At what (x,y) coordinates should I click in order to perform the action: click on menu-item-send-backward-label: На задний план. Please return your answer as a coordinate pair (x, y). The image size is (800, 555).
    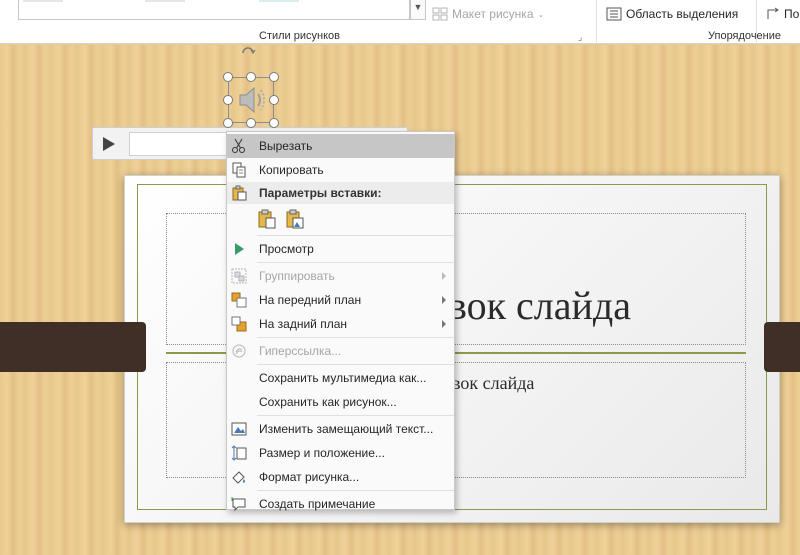
    Looking at the image, I should click on (303, 324).